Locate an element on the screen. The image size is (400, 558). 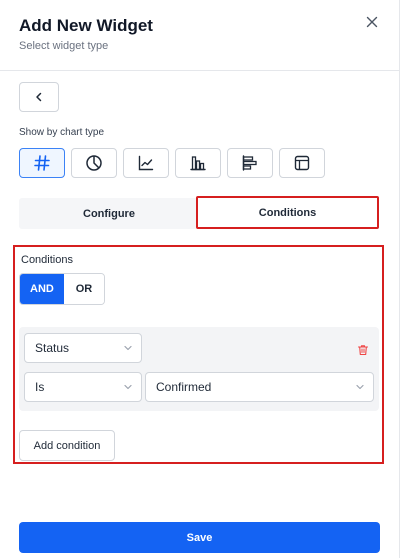
table-icon is located at coordinates (302, 163).